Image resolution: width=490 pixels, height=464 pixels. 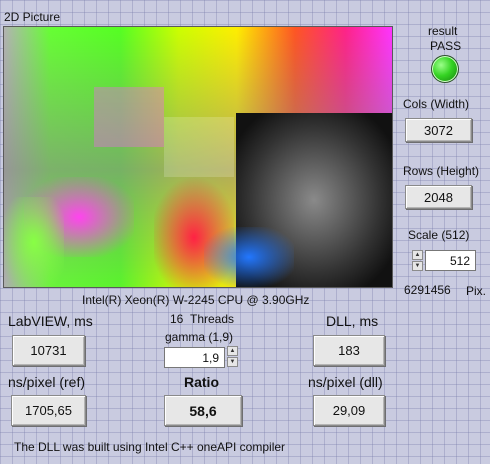 I want to click on result-label: result, so click(x=443, y=31).